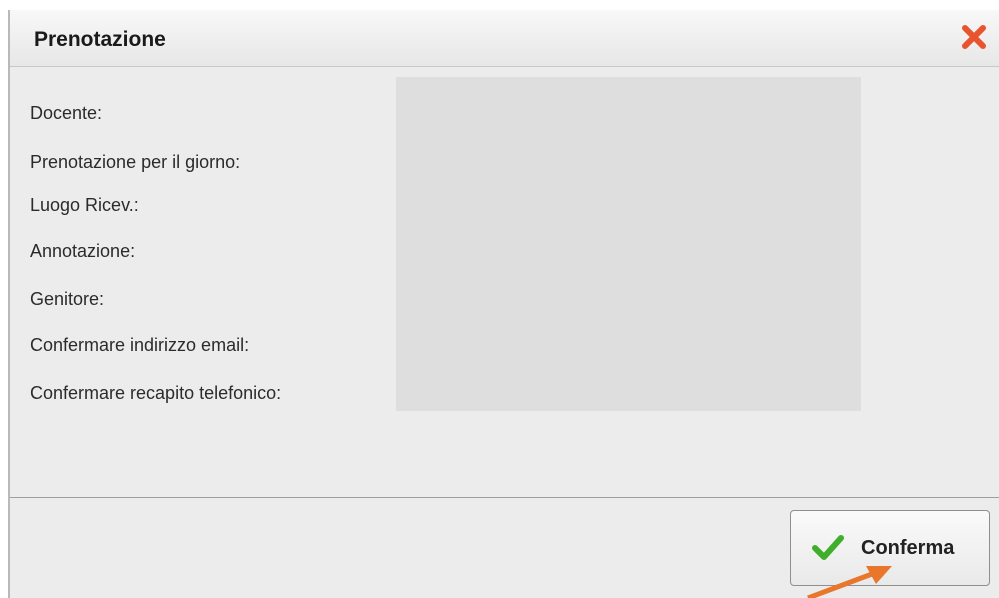 This screenshot has width=999, height=598. I want to click on label-docente: Docente:, so click(66, 113).